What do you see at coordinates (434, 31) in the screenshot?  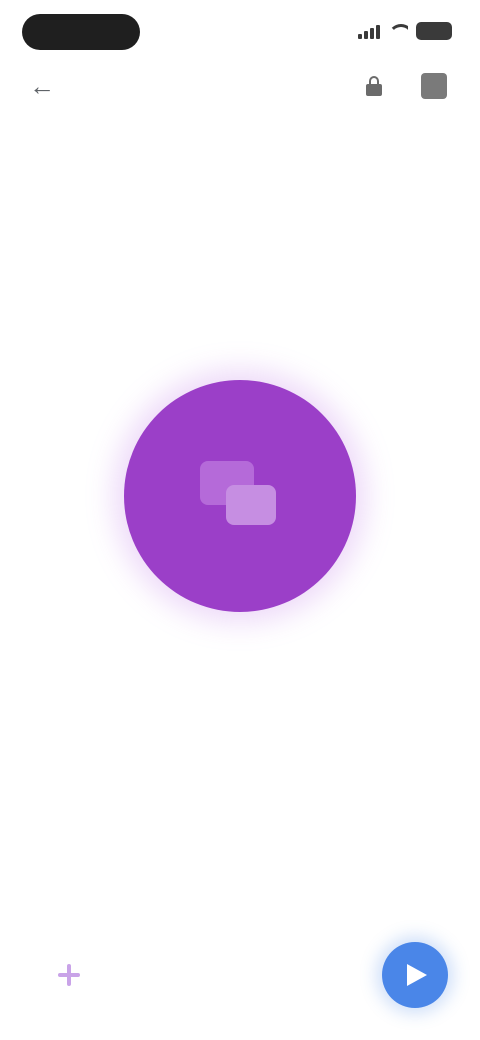 I see `battery-icon` at bounding box center [434, 31].